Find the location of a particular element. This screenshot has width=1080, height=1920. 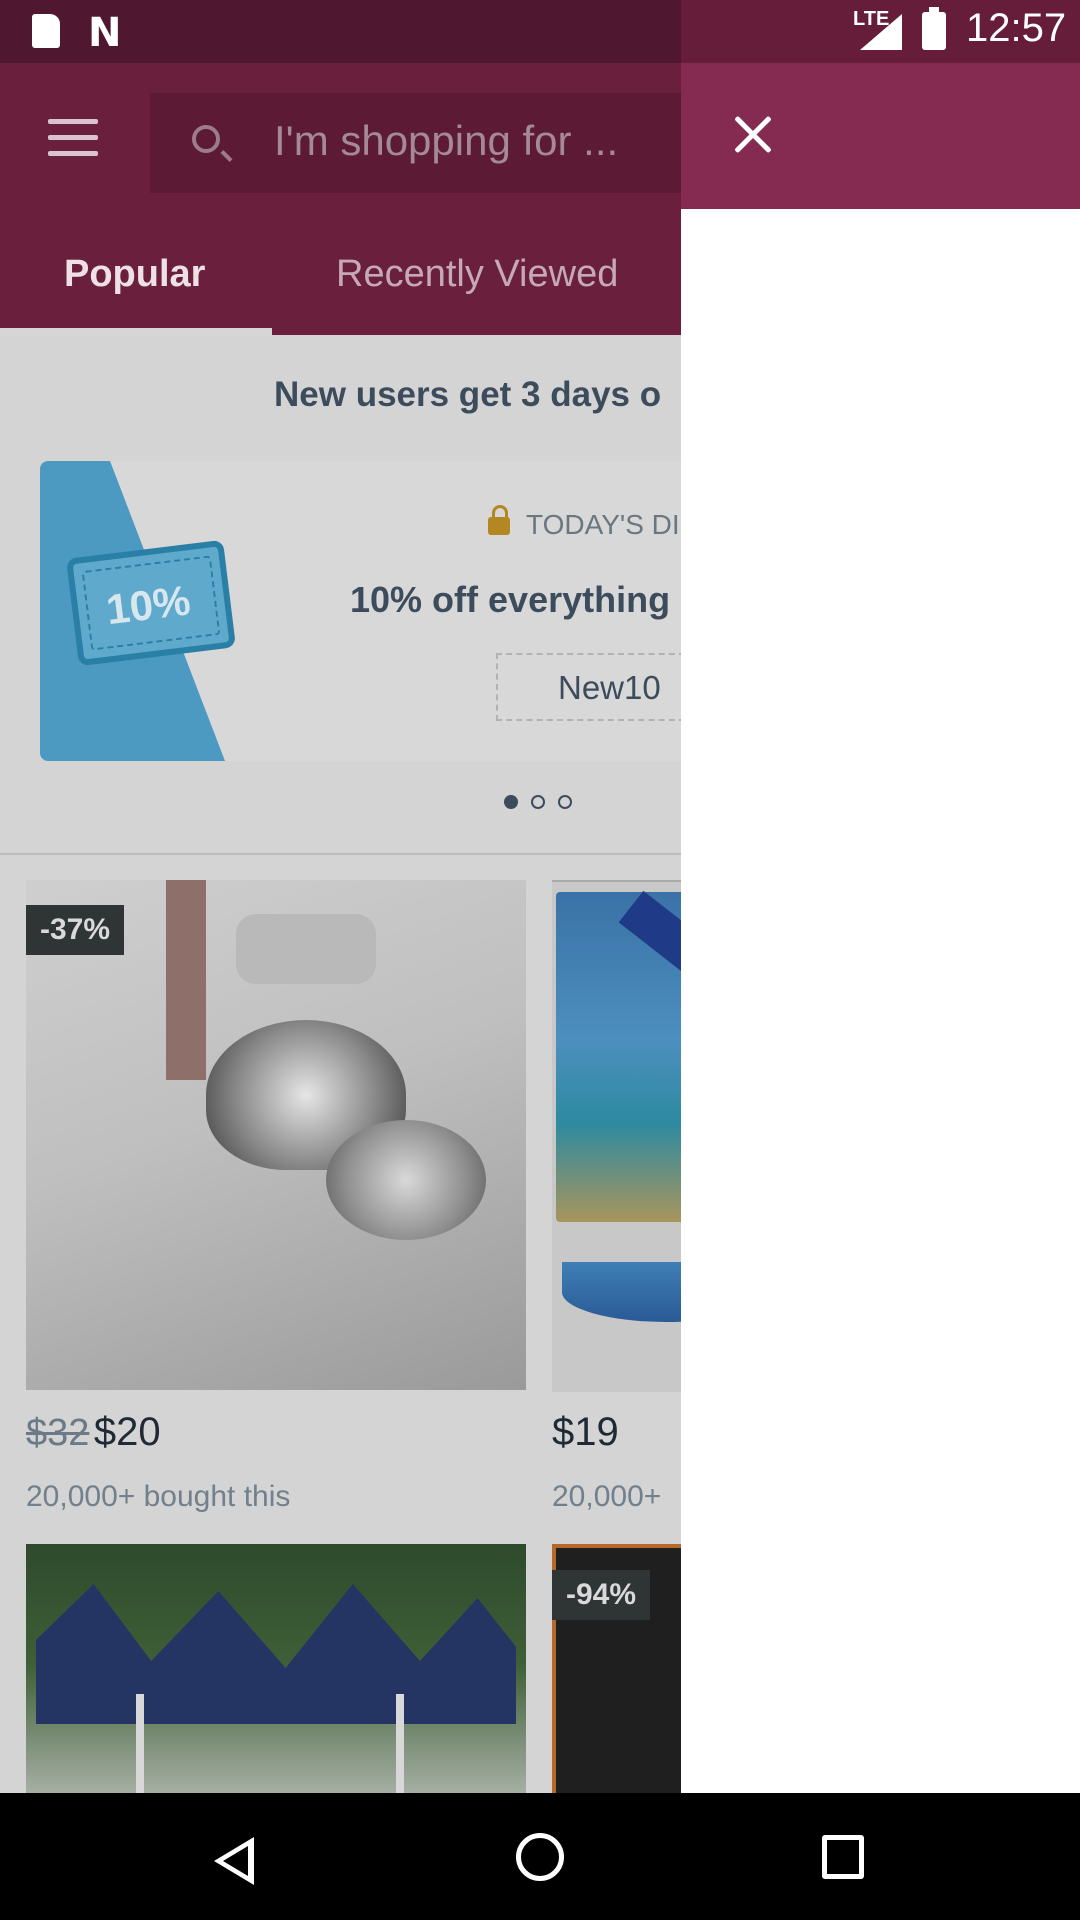

price-line: $19 is located at coordinates (585, 1432).